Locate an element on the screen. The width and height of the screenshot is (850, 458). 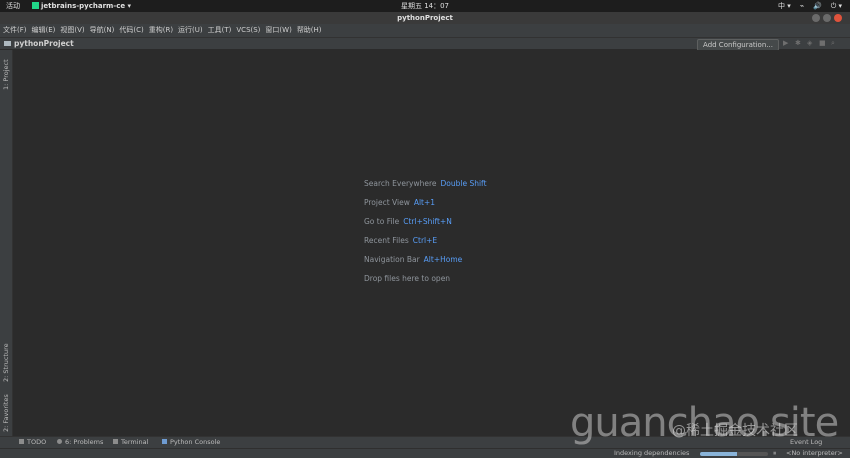
pause-icon: ⏸ is located at coordinates (774, 453).